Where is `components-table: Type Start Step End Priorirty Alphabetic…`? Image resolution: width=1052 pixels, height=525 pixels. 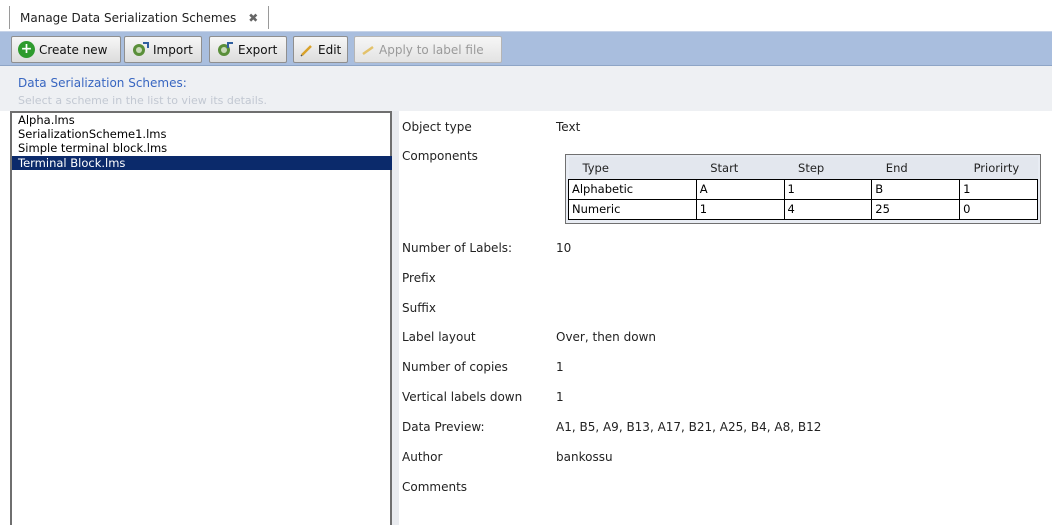 components-table: Type Start Step End Priorirty Alphabetic… is located at coordinates (803, 189).